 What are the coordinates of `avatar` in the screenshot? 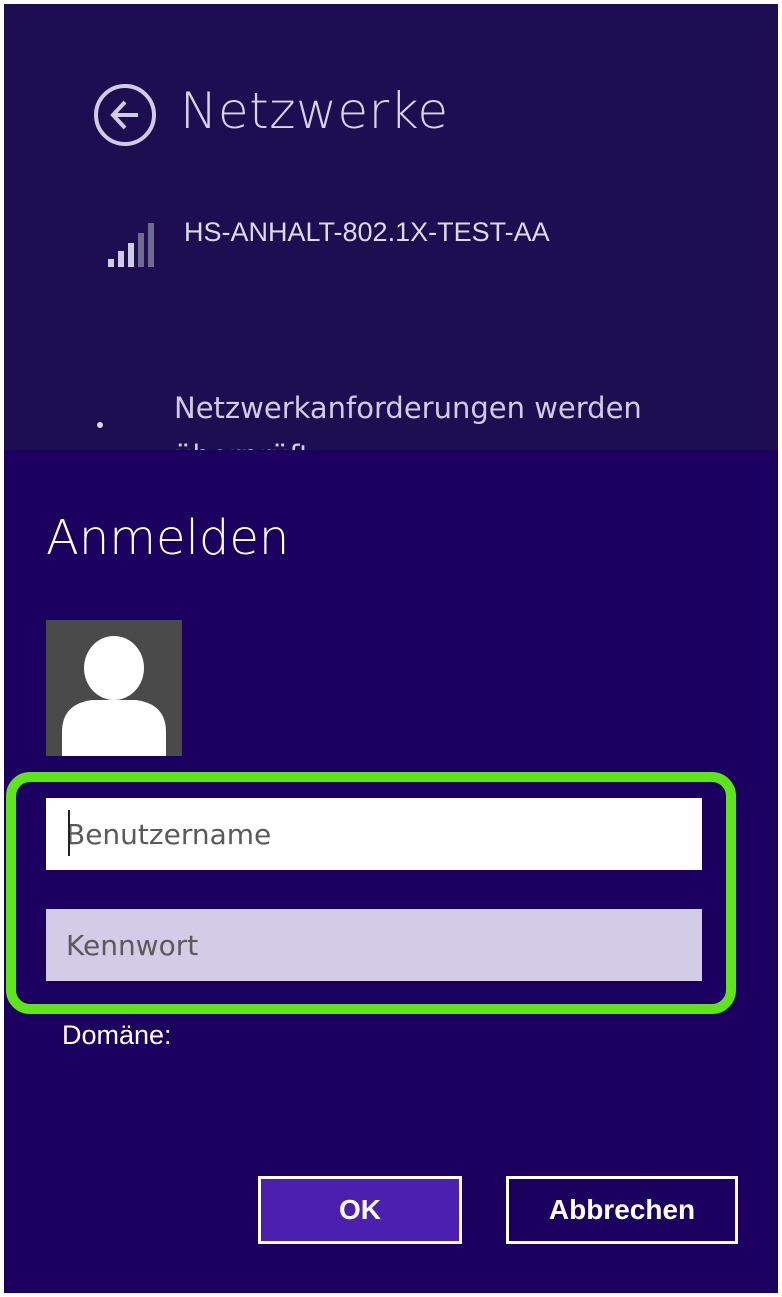 It's located at (114, 688).